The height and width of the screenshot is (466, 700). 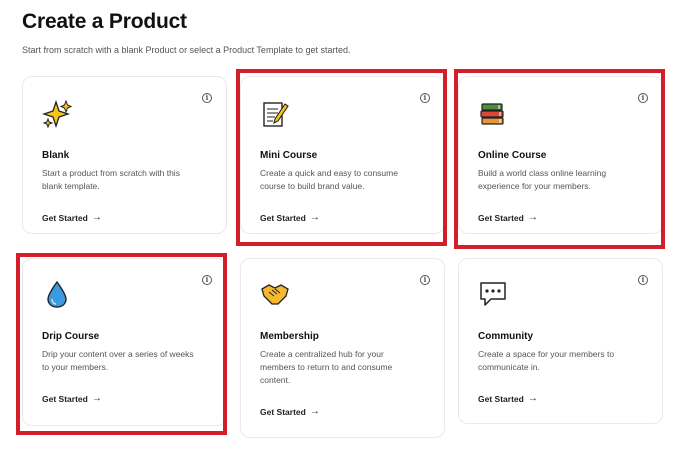 I want to click on handshake-icon, so click(x=275, y=294).